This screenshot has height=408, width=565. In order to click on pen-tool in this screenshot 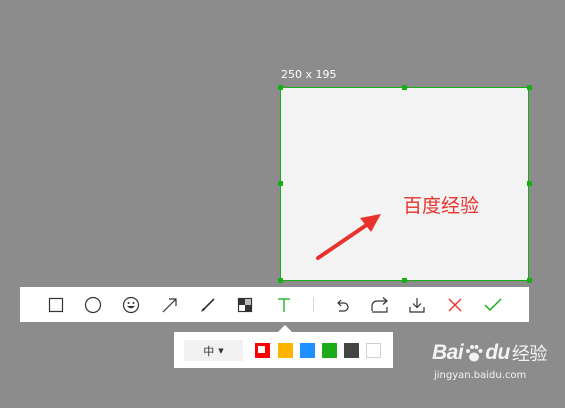, I will do `click(208, 305)`.